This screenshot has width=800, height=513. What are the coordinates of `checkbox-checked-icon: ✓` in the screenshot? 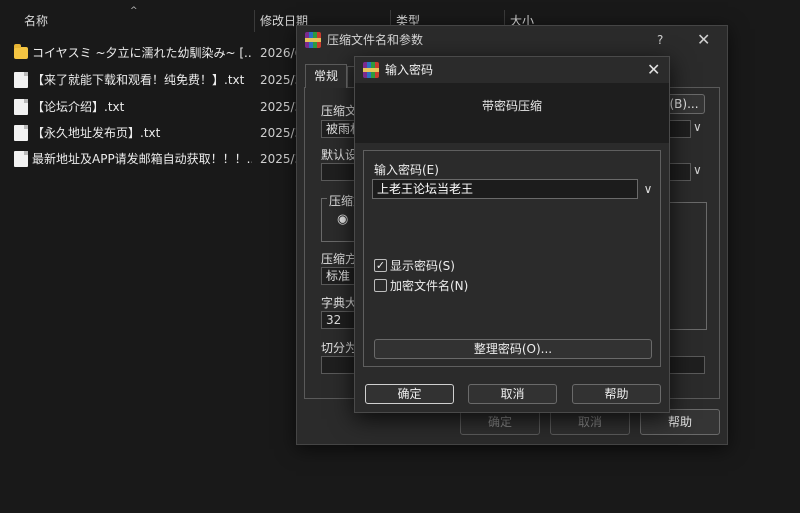 It's located at (380, 265).